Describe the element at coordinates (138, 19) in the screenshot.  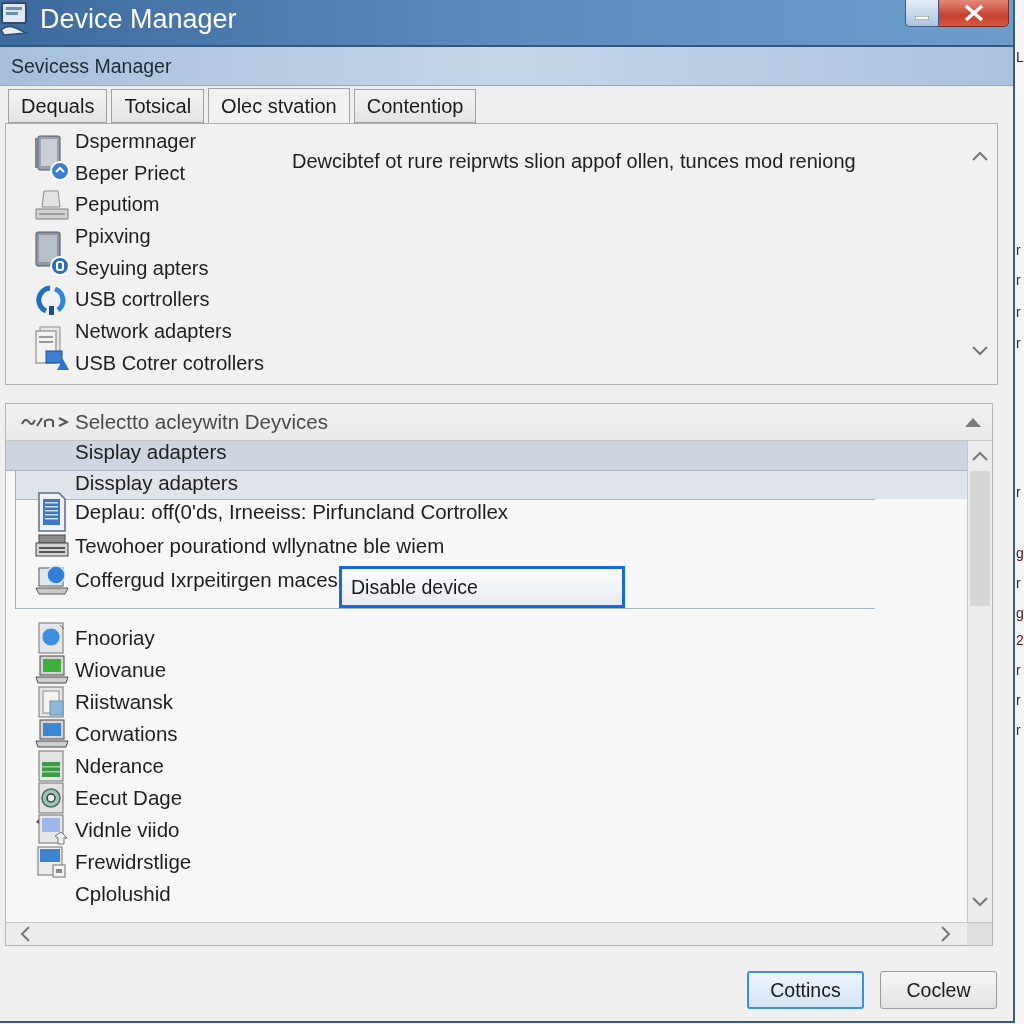
I see `window-title: Device Manager` at that location.